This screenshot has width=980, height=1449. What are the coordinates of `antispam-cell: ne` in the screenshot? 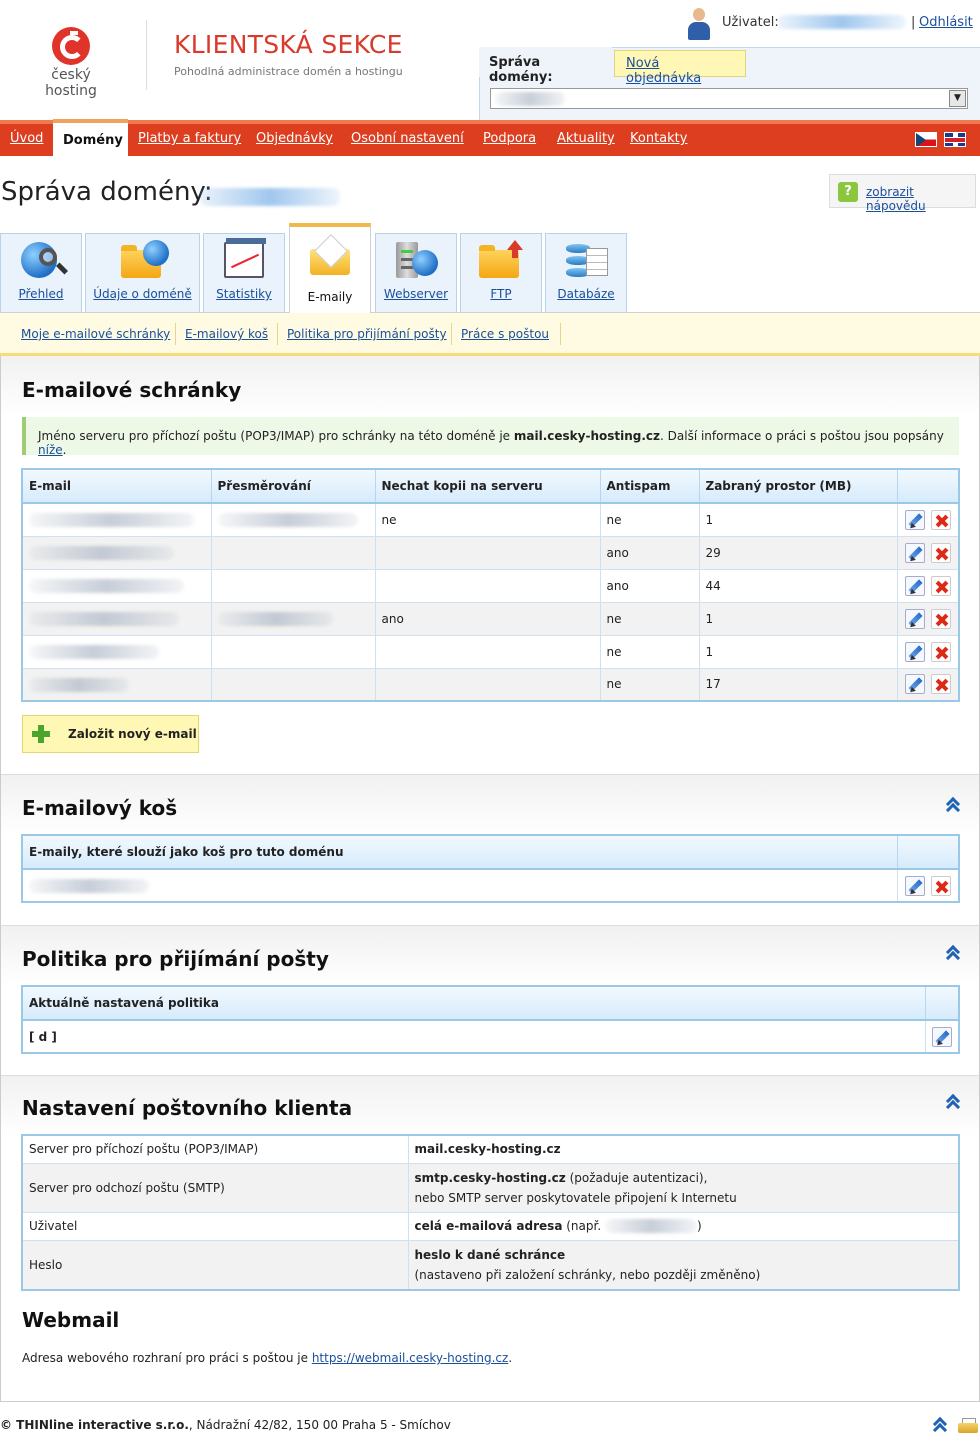 It's located at (650, 619).